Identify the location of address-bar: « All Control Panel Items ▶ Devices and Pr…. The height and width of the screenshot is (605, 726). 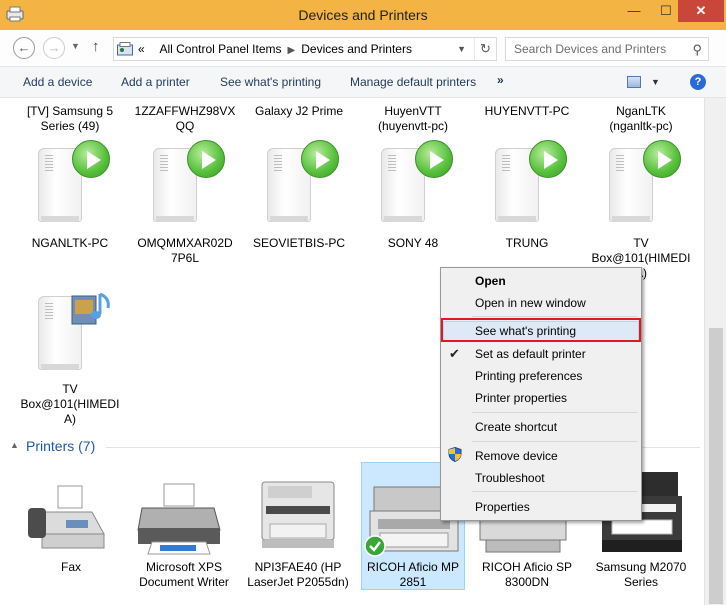
(305, 49).